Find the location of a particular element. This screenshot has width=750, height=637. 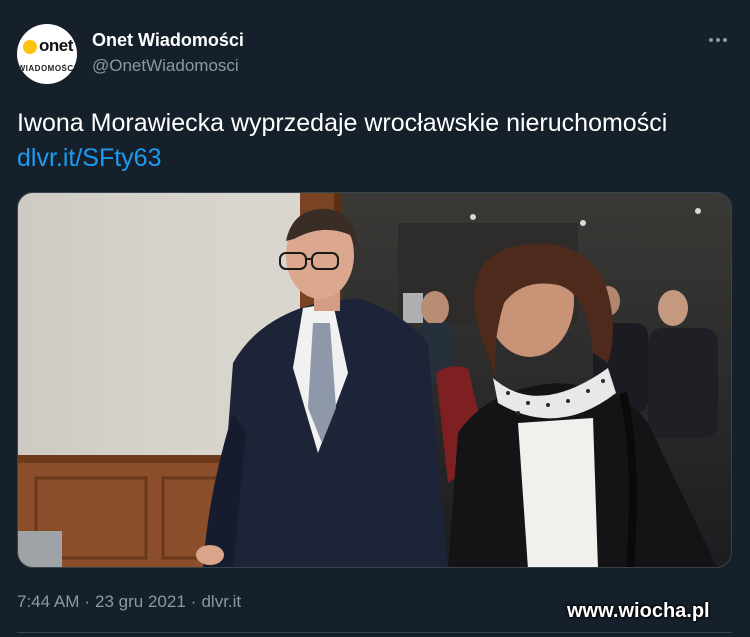

avatar: onet WIADOMOŚCI is located at coordinates (47, 54).